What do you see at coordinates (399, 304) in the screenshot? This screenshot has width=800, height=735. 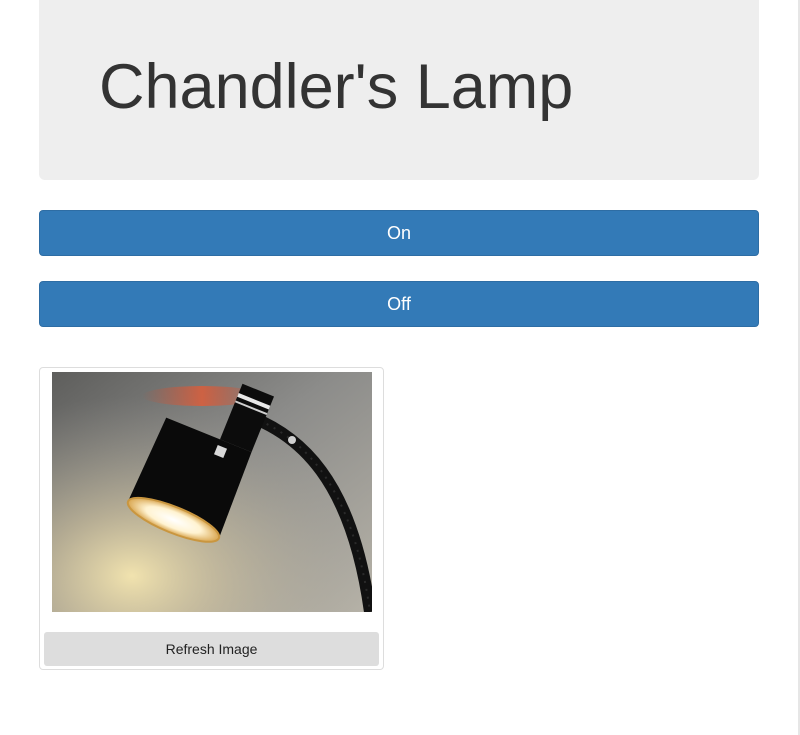 I see `off-button: Off` at bounding box center [399, 304].